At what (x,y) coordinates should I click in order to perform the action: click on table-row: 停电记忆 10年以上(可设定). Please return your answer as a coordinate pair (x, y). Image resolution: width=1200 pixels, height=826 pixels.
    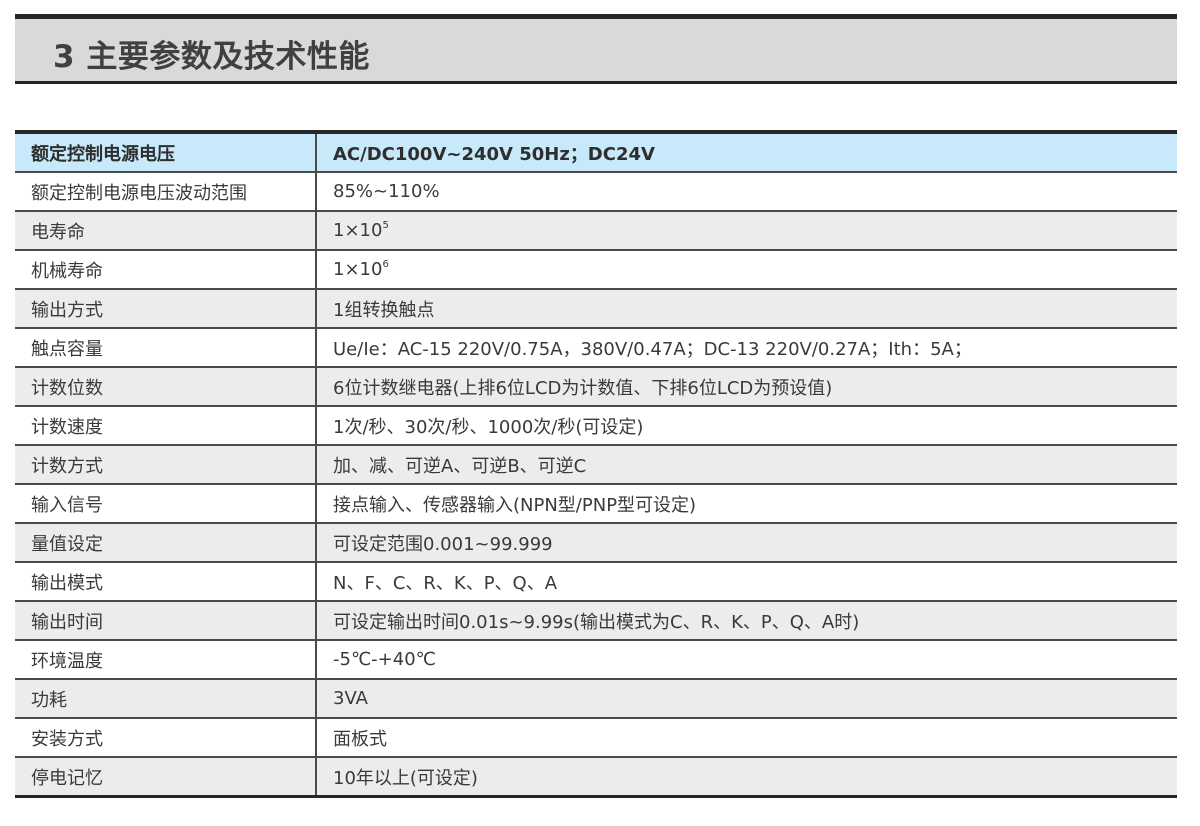
    Looking at the image, I should click on (596, 776).